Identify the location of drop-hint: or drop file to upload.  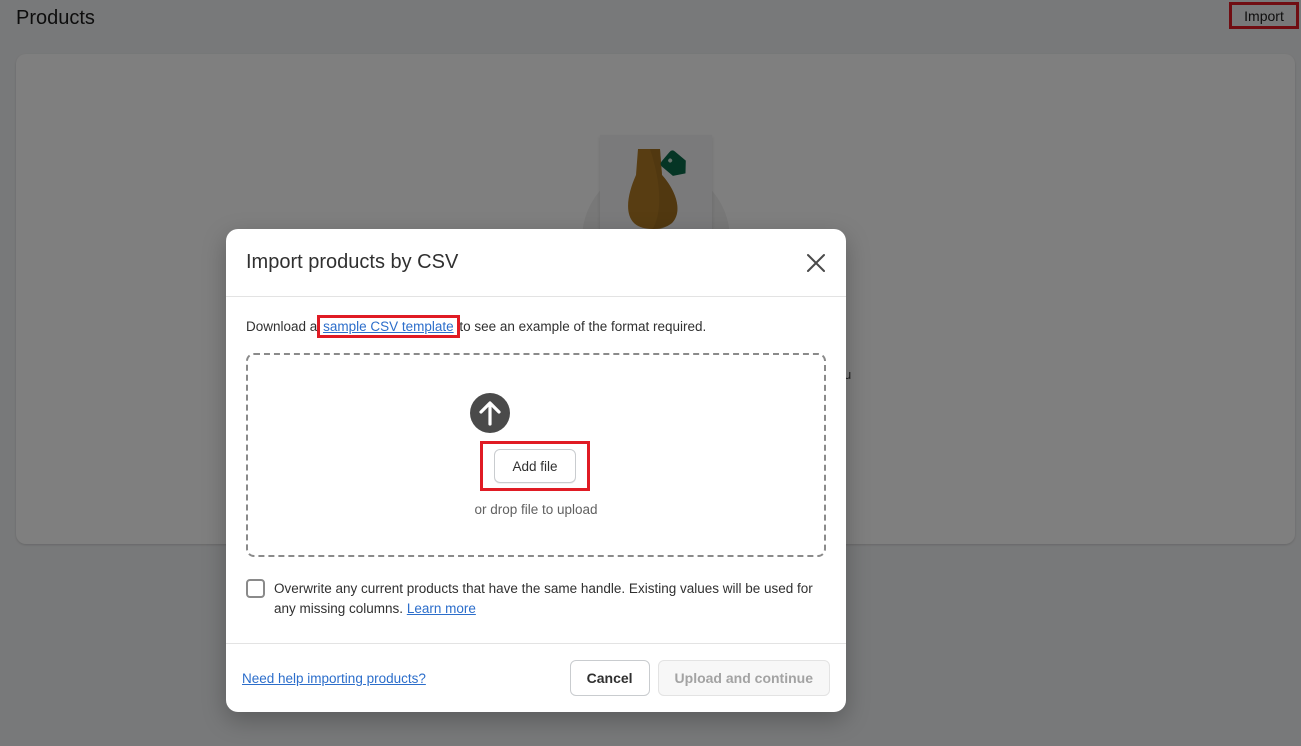
(536, 509).